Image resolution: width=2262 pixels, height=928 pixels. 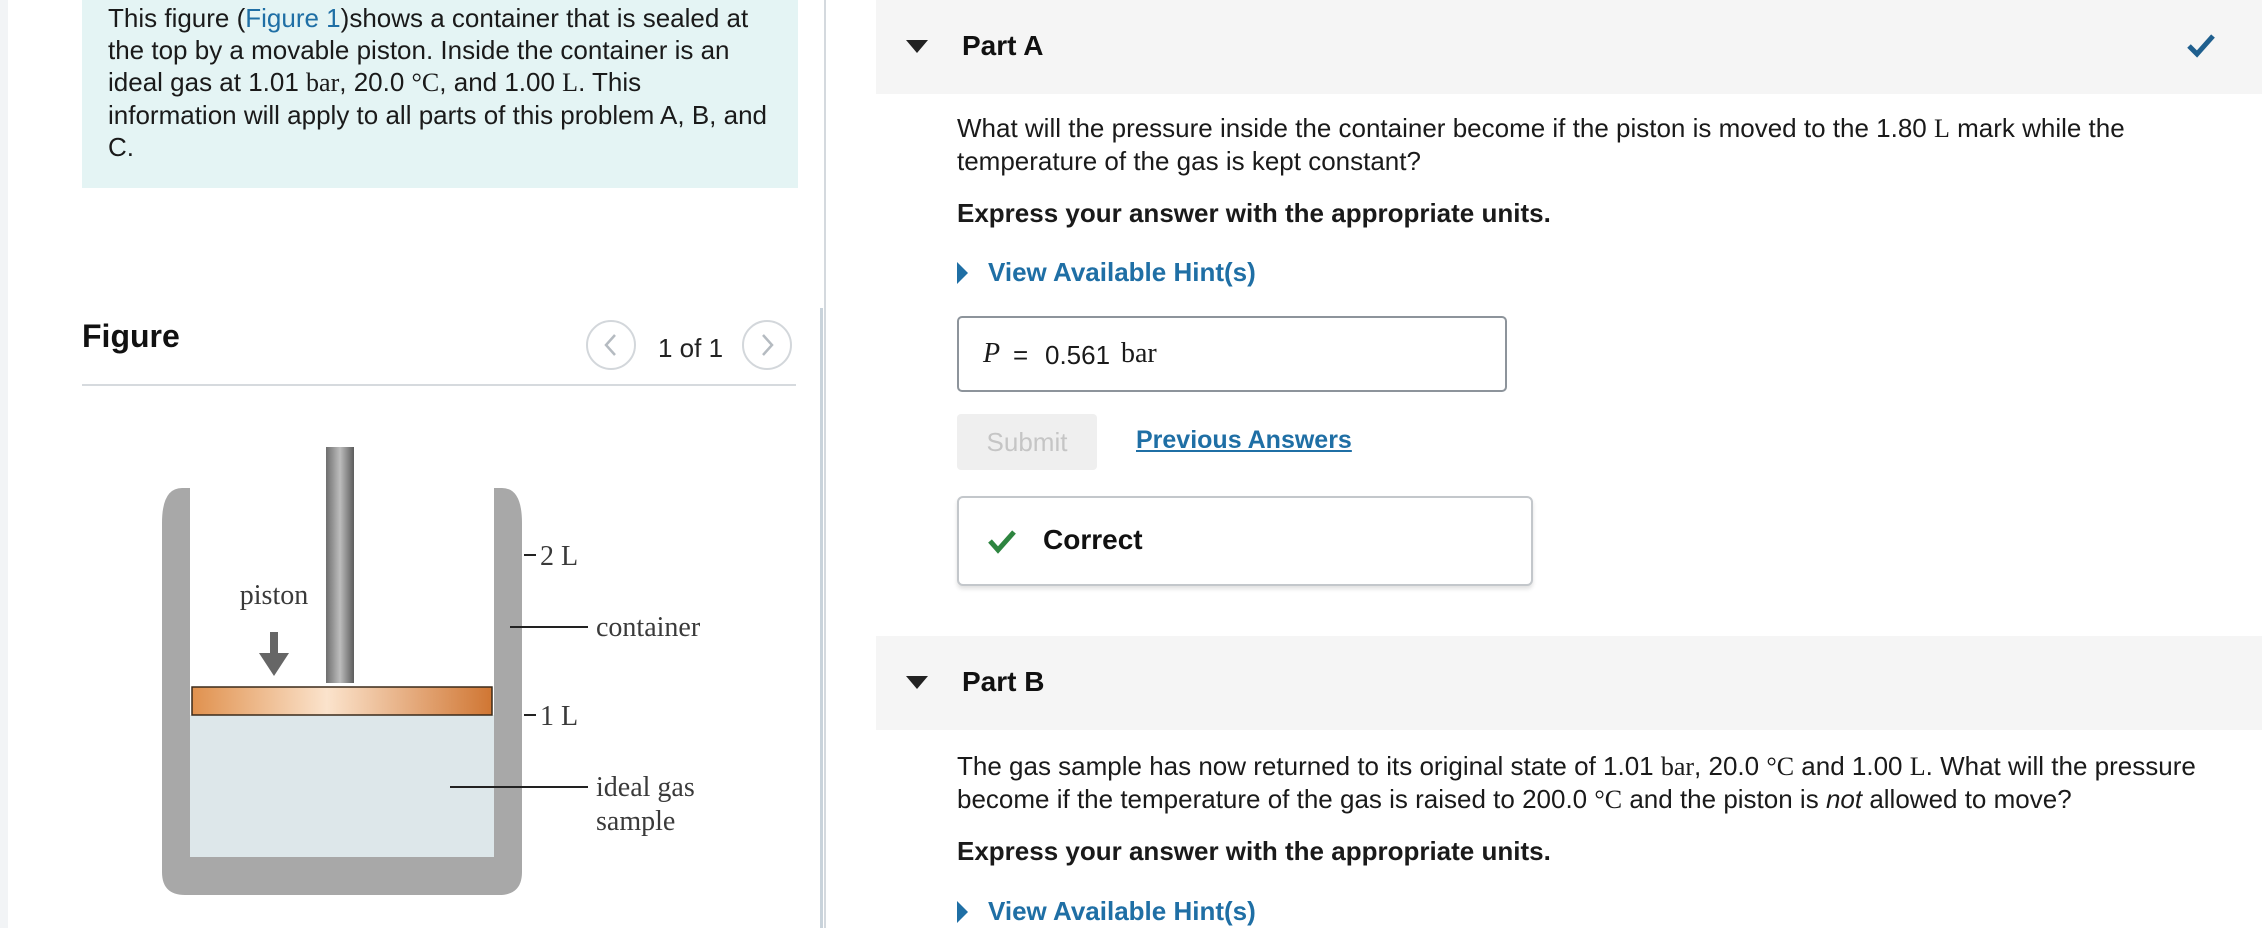 I want to click on answer-value: 0.561, so click(x=1078, y=355).